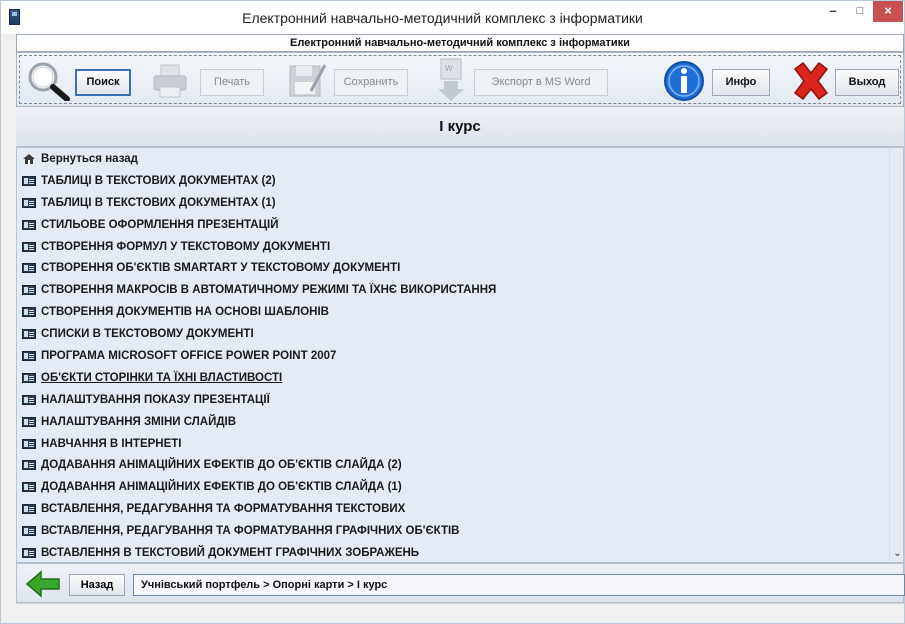 Image resolution: width=905 pixels, height=624 pixels. I want to click on topic-list-item-label: СТИЛЬОВЕ ОФОРМЛЕННЯ ПРЕЗЕНТАЦІЙ, so click(160, 224).